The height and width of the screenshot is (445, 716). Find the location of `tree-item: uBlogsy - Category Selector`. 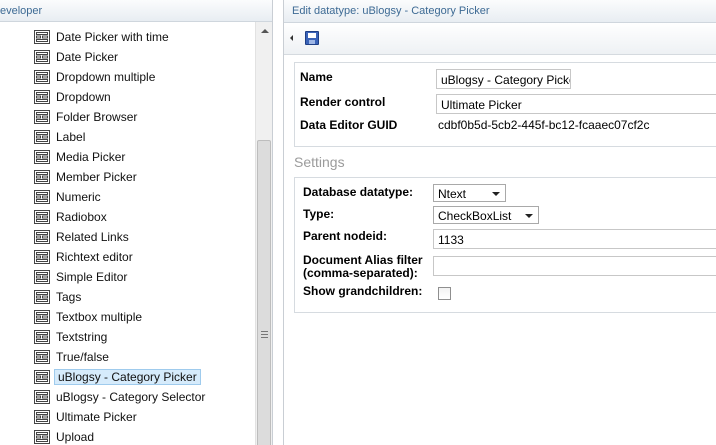

tree-item: uBlogsy - Category Selector is located at coordinates (120, 397).